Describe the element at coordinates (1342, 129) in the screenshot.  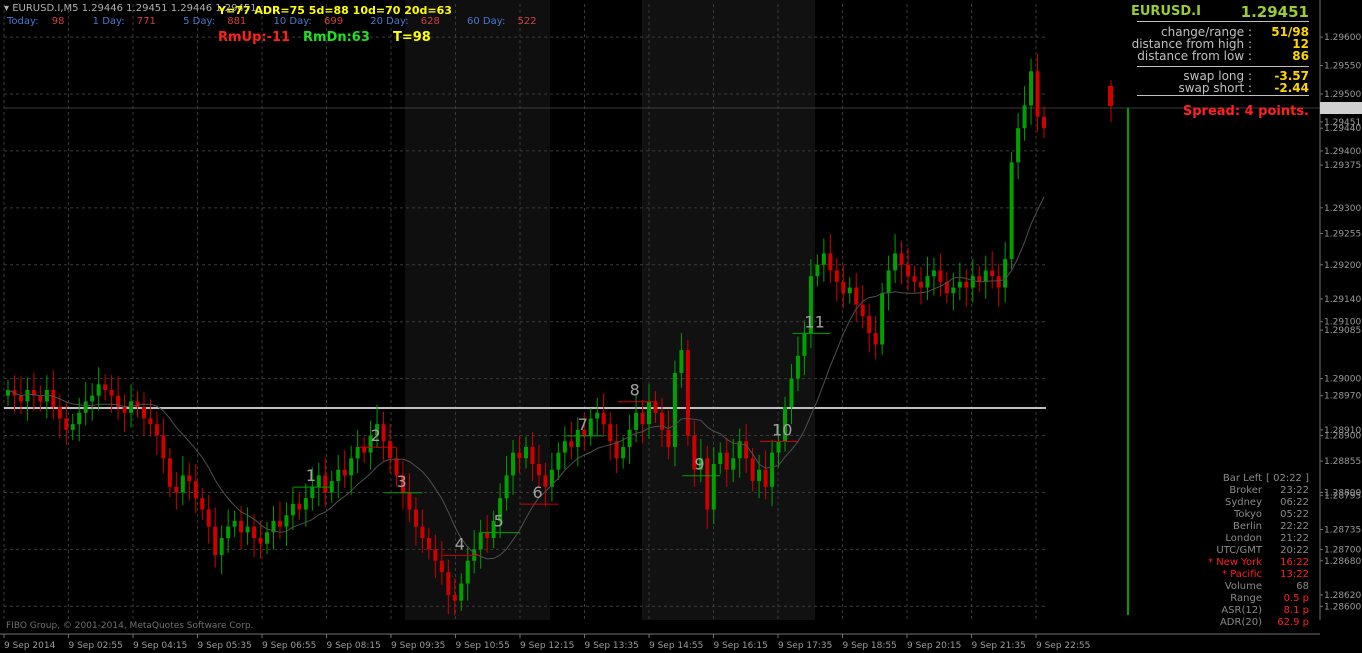
I see `price-tick-label: 1.29440` at that location.